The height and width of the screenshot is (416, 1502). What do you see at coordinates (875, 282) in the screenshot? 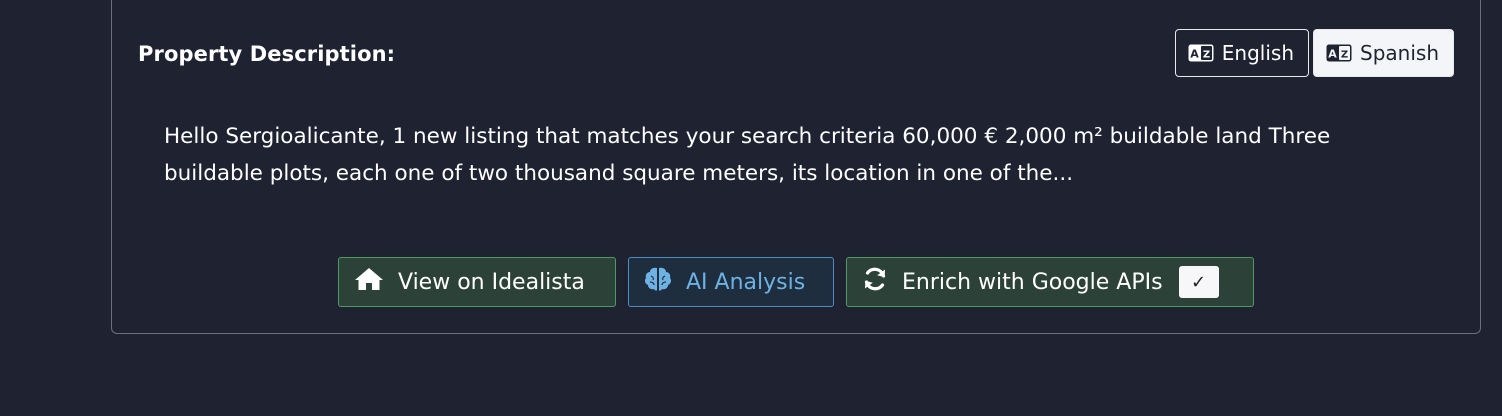
I see `refresh-icon` at bounding box center [875, 282].